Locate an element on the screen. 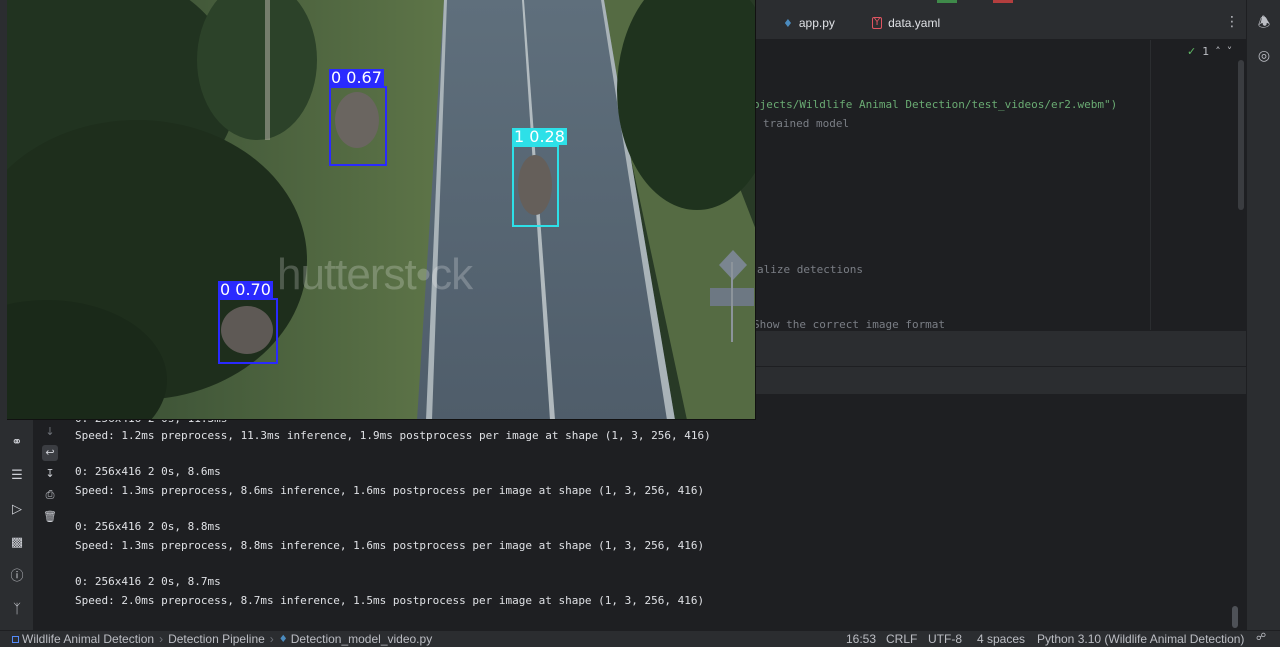  soft-wrap-icon: ↩ is located at coordinates (50, 453).